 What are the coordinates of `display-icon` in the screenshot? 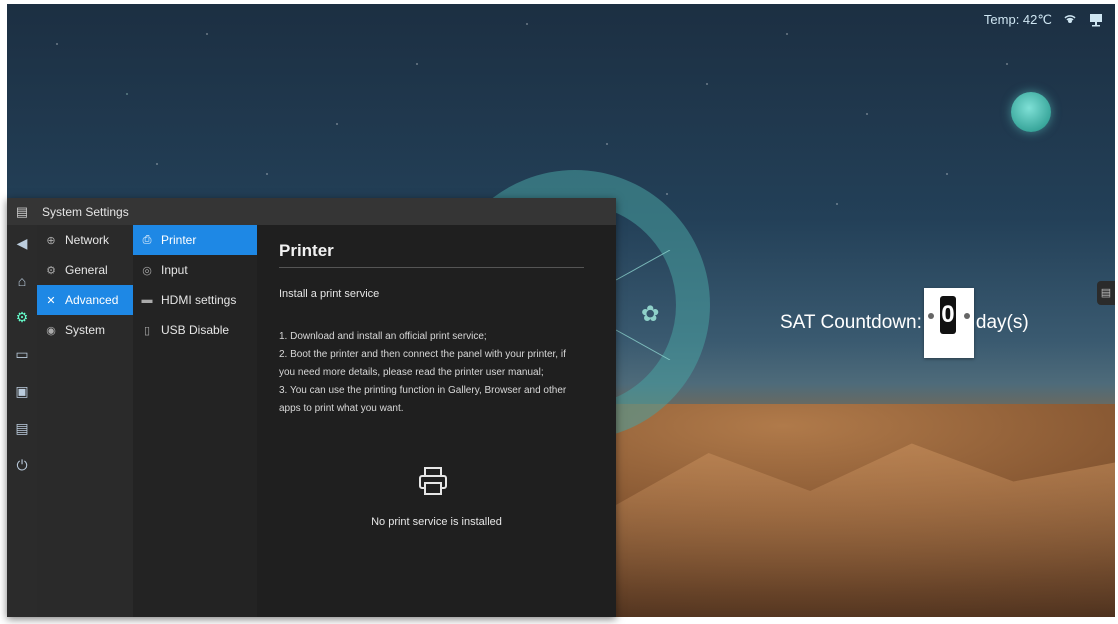 It's located at (1096, 20).